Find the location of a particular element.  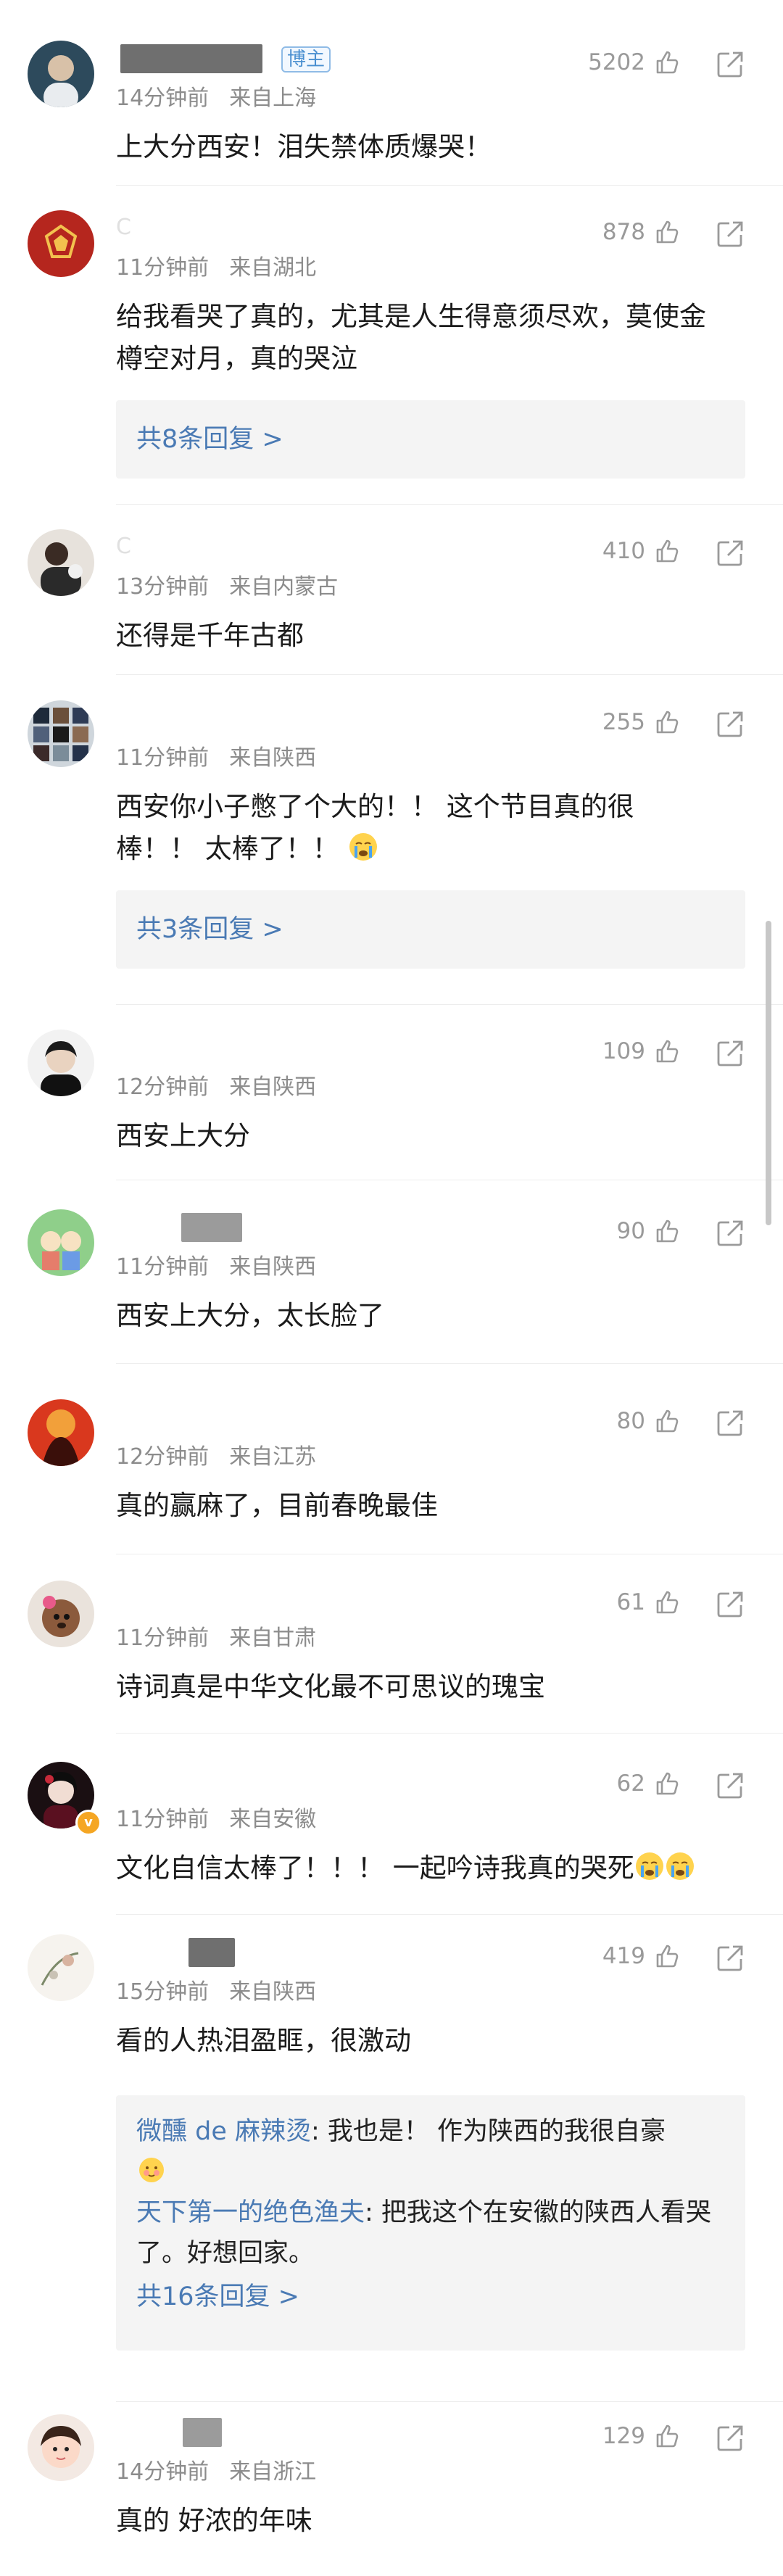

like-count: 109 is located at coordinates (624, 1051).